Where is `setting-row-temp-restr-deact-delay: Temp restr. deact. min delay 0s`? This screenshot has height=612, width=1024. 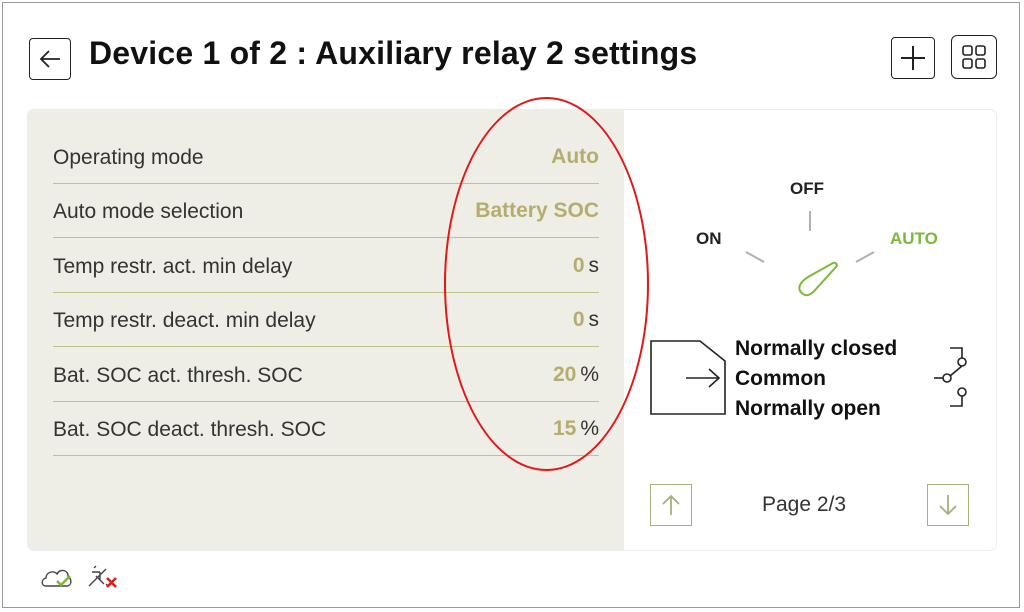
setting-row-temp-restr-deact-delay: Temp restr. deact. min delay 0s is located at coordinates (326, 320).